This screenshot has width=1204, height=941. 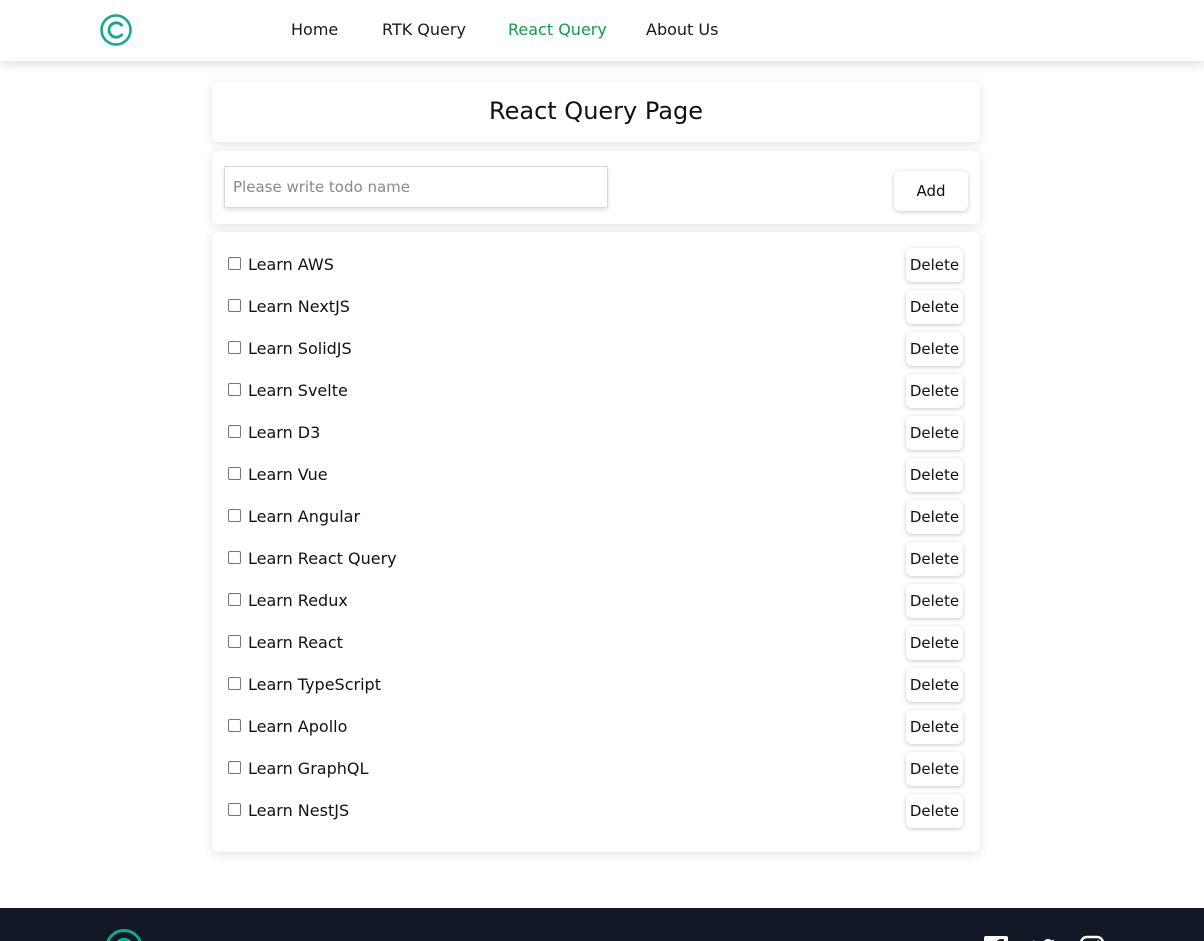 What do you see at coordinates (596, 731) in the screenshot?
I see `todo-item: Learn Apollo Delete` at bounding box center [596, 731].